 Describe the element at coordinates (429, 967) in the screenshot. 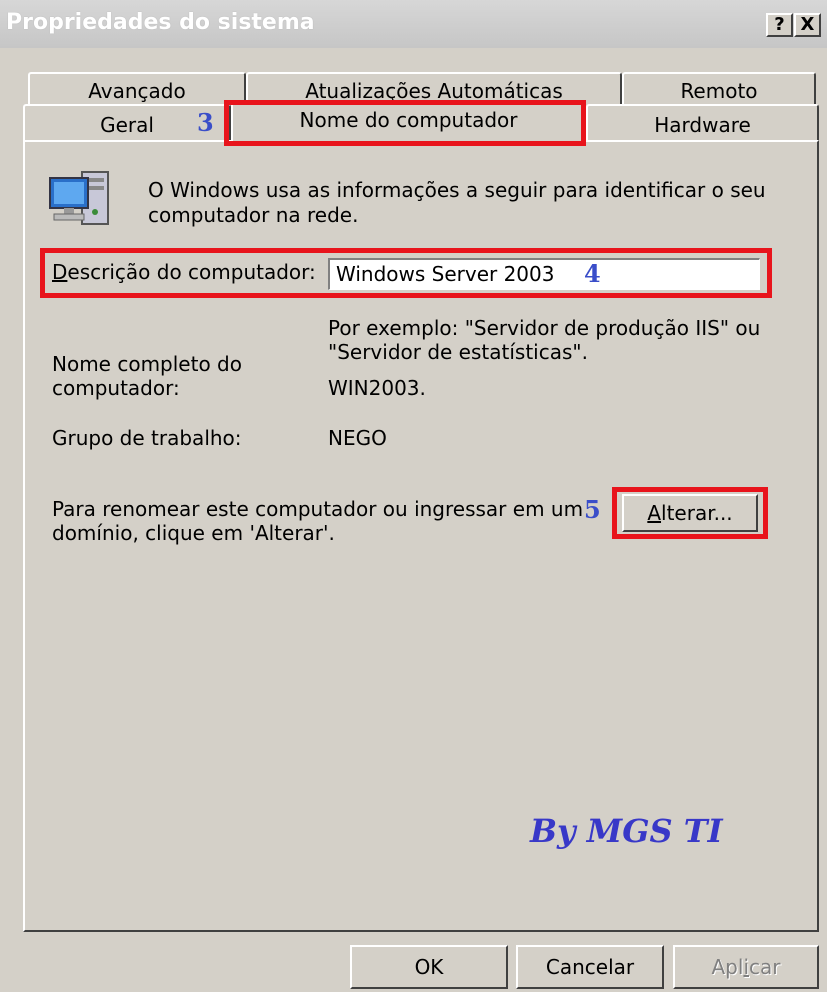

I see `ok-button: OK` at that location.